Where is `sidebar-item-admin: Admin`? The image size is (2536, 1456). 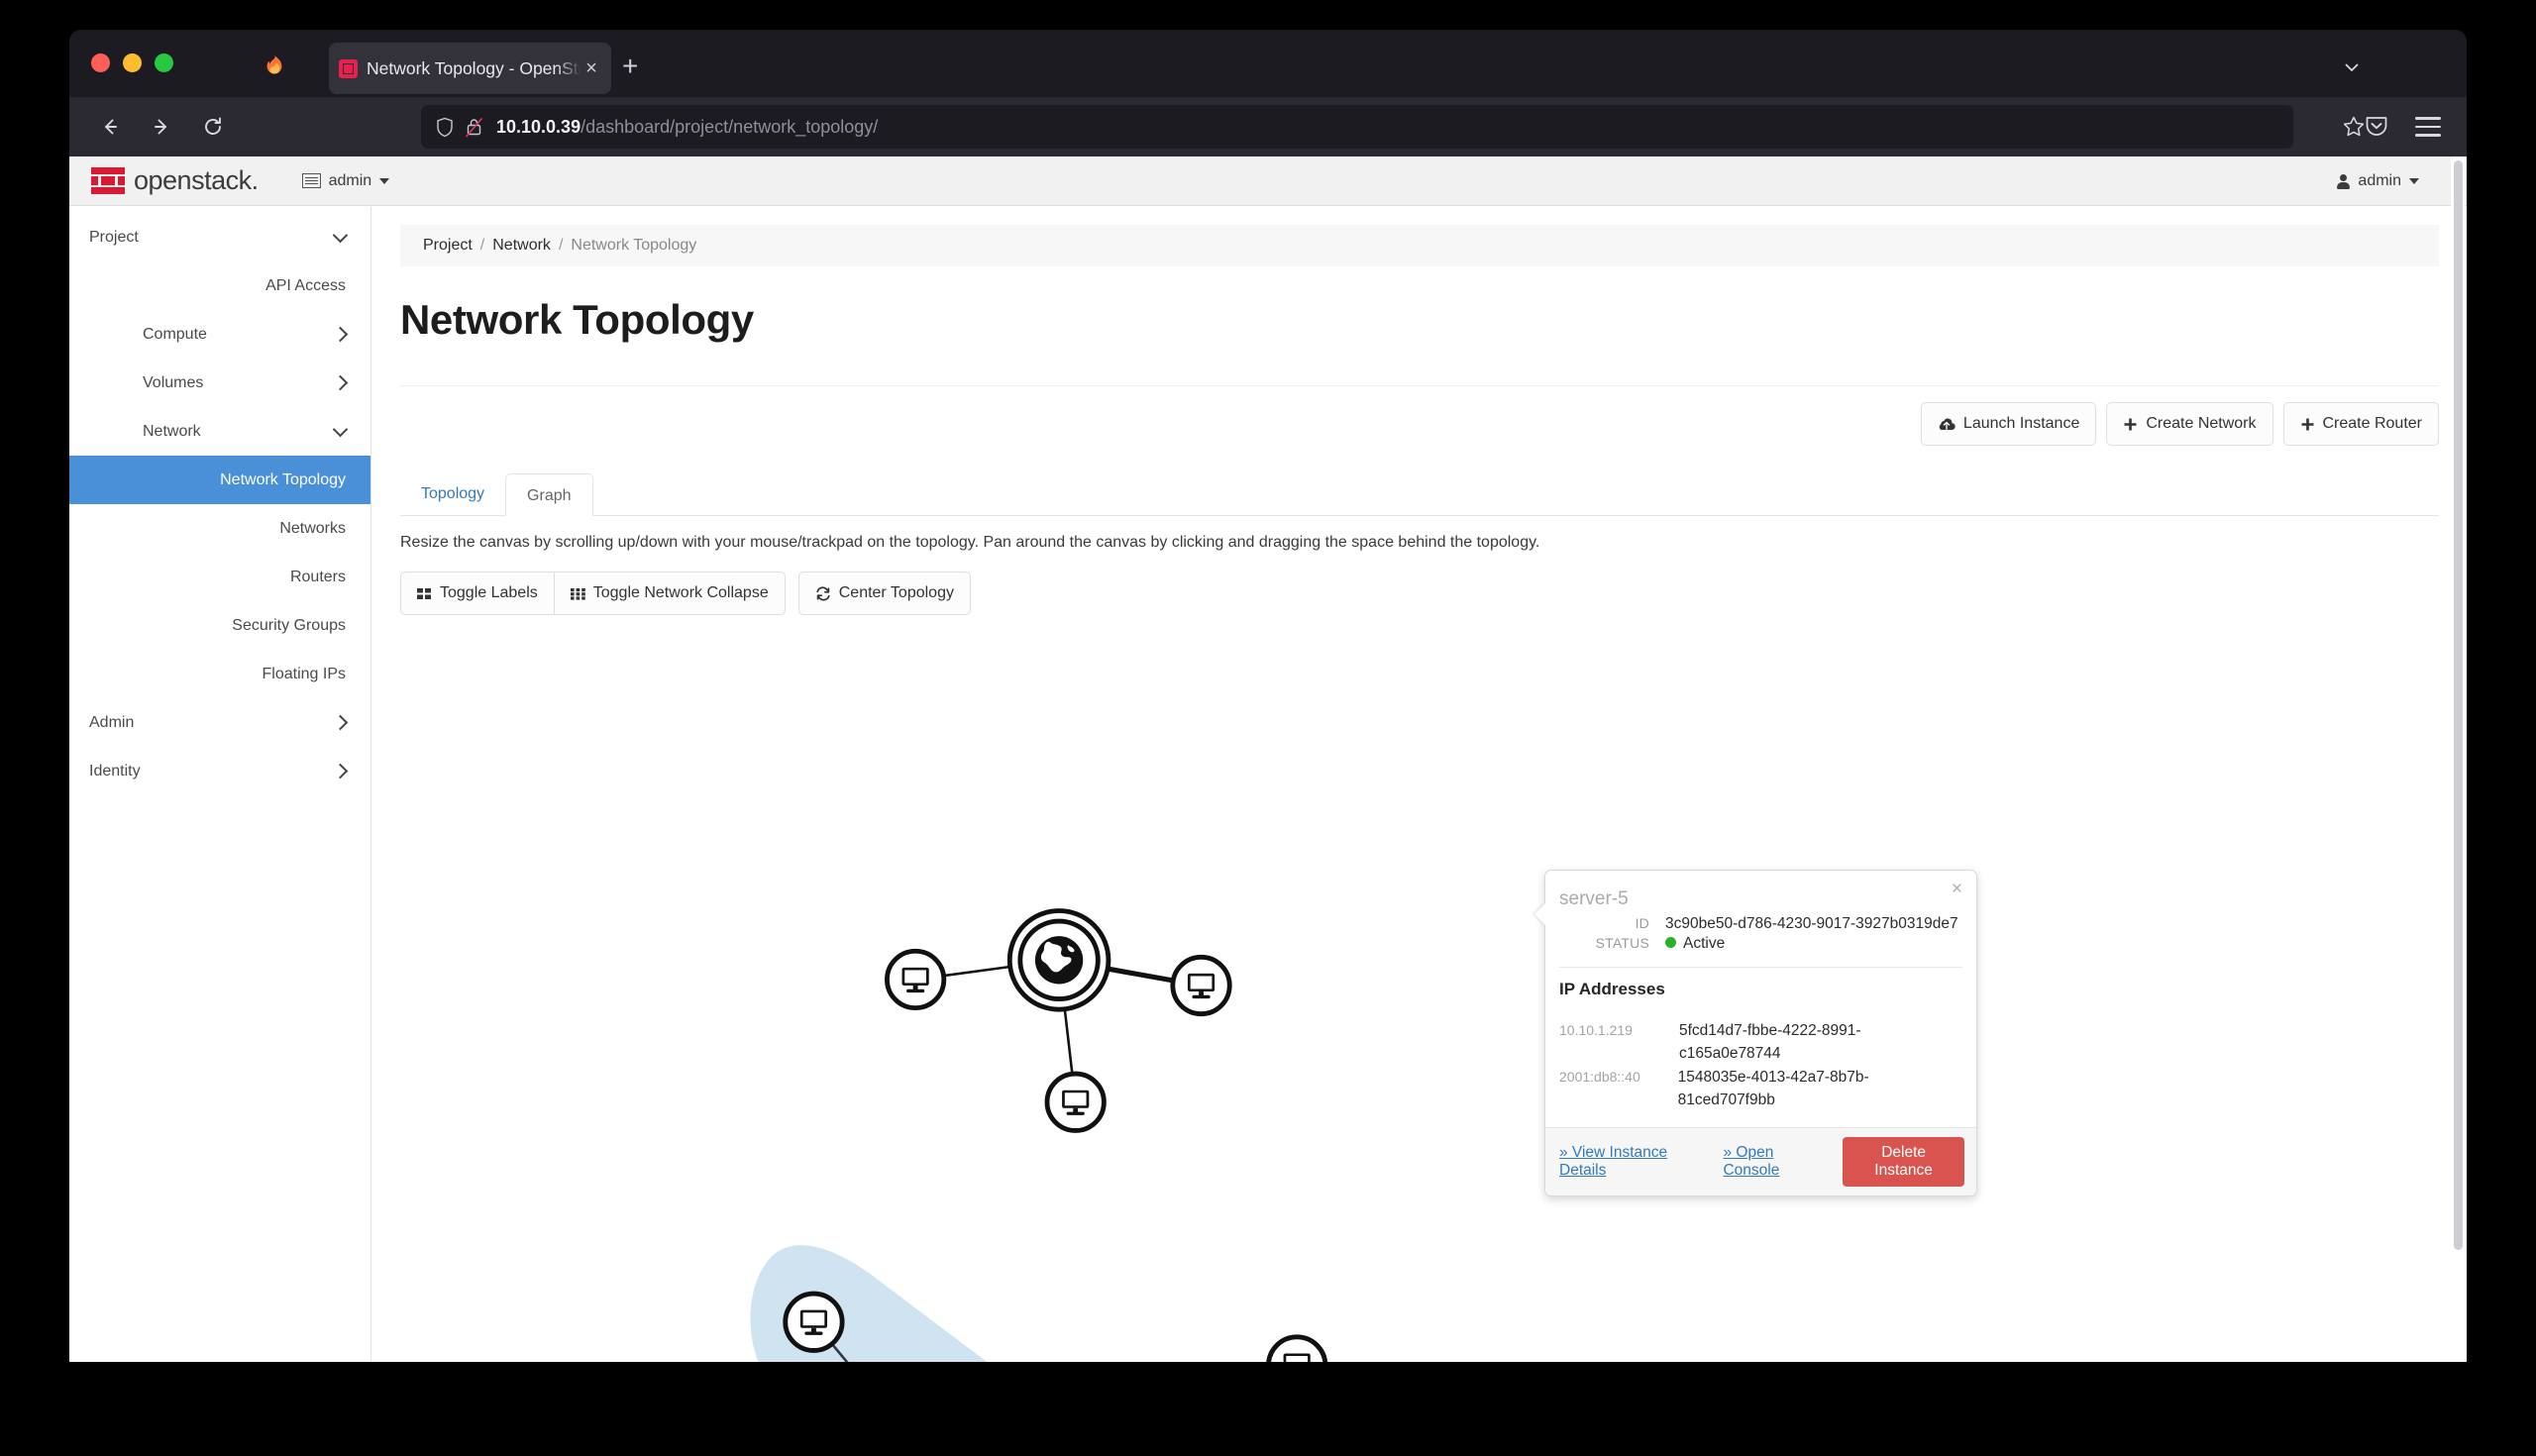 sidebar-item-admin: Admin is located at coordinates (219, 722).